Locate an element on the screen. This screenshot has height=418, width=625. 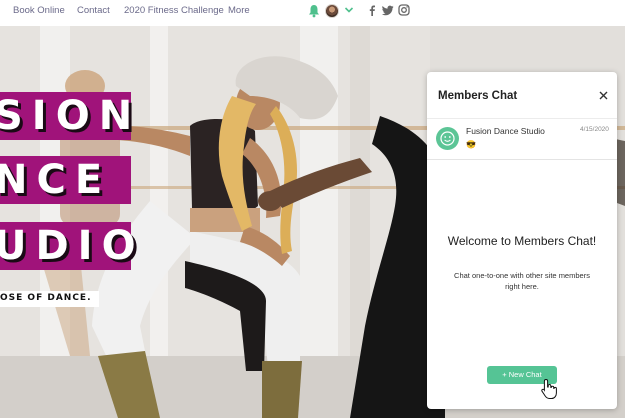
facebook-icon is located at coordinates (372, 10).